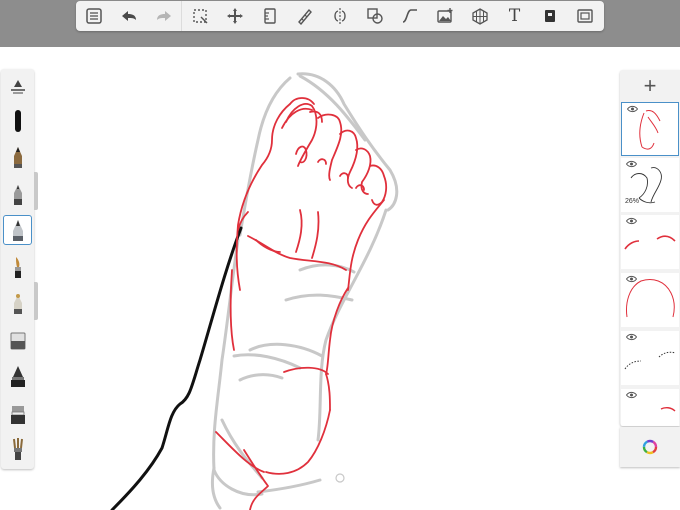 This screenshot has width=680, height=510. What do you see at coordinates (17, 230) in the screenshot?
I see `marker-icon` at bounding box center [17, 230].